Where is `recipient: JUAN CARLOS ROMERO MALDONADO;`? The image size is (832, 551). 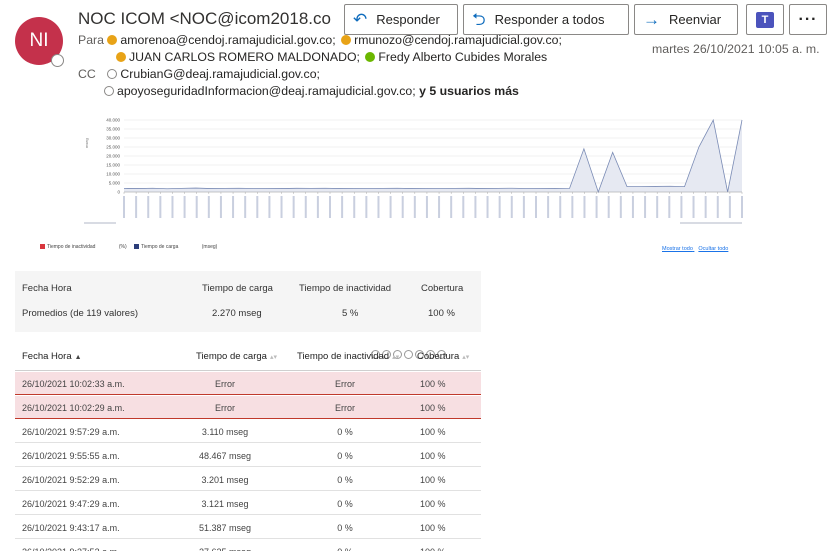
recipient: JUAN CARLOS ROMERO MALDONADO; is located at coordinates (244, 57).